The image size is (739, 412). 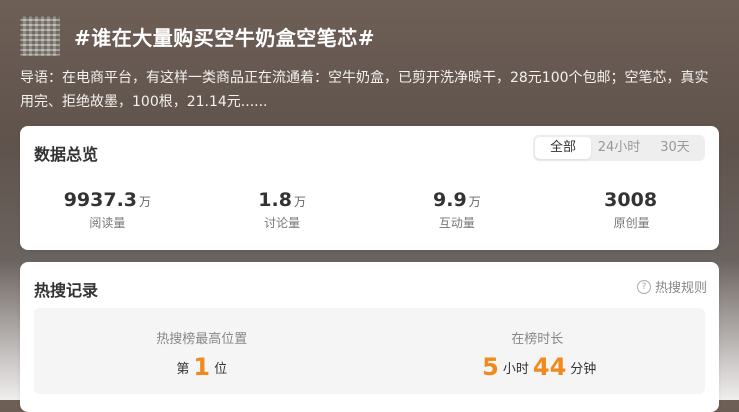 What do you see at coordinates (40, 36) in the screenshot?
I see `topic-thumbnail` at bounding box center [40, 36].